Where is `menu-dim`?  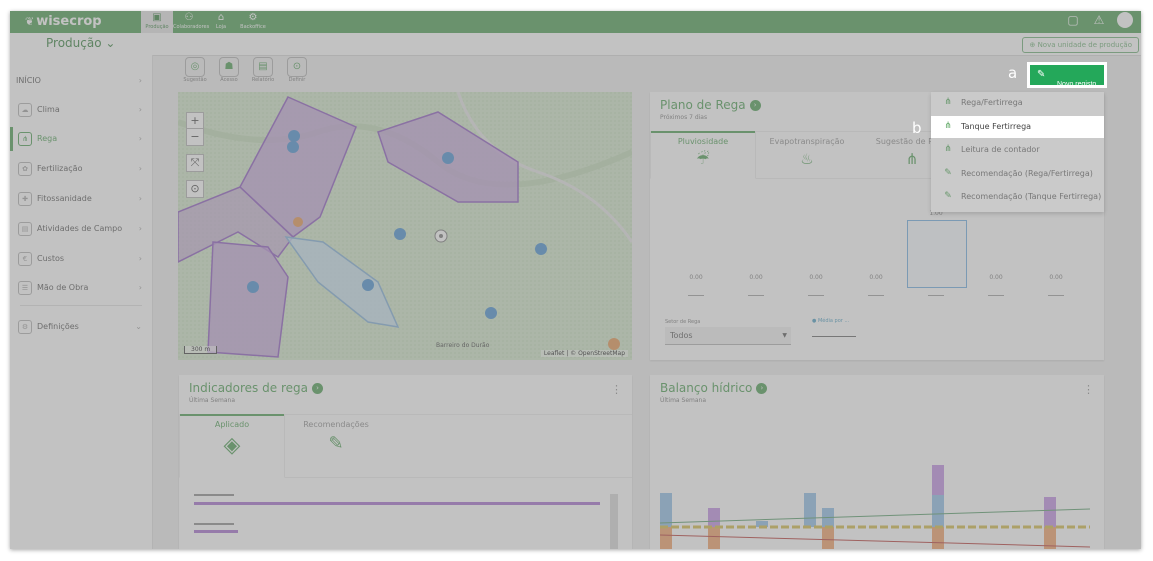
menu-dim is located at coordinates (1017, 152).